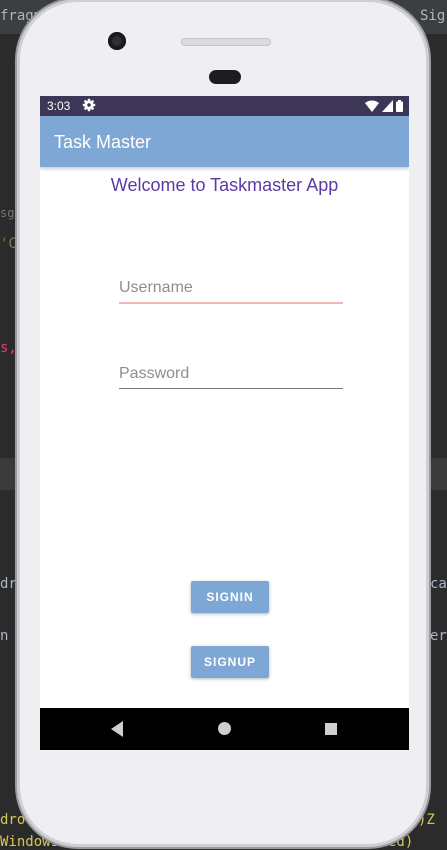  What do you see at coordinates (387, 106) in the screenshot?
I see `signal-icon` at bounding box center [387, 106].